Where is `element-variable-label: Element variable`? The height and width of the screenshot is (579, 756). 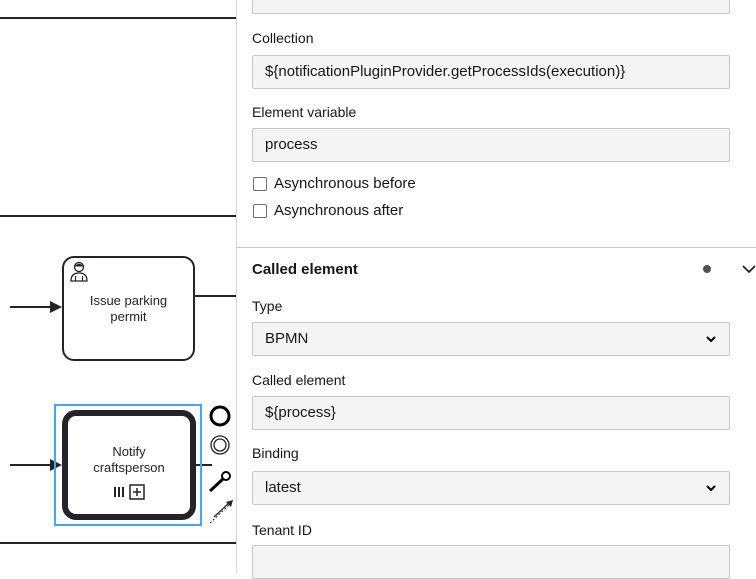 element-variable-label: Element variable is located at coordinates (304, 112).